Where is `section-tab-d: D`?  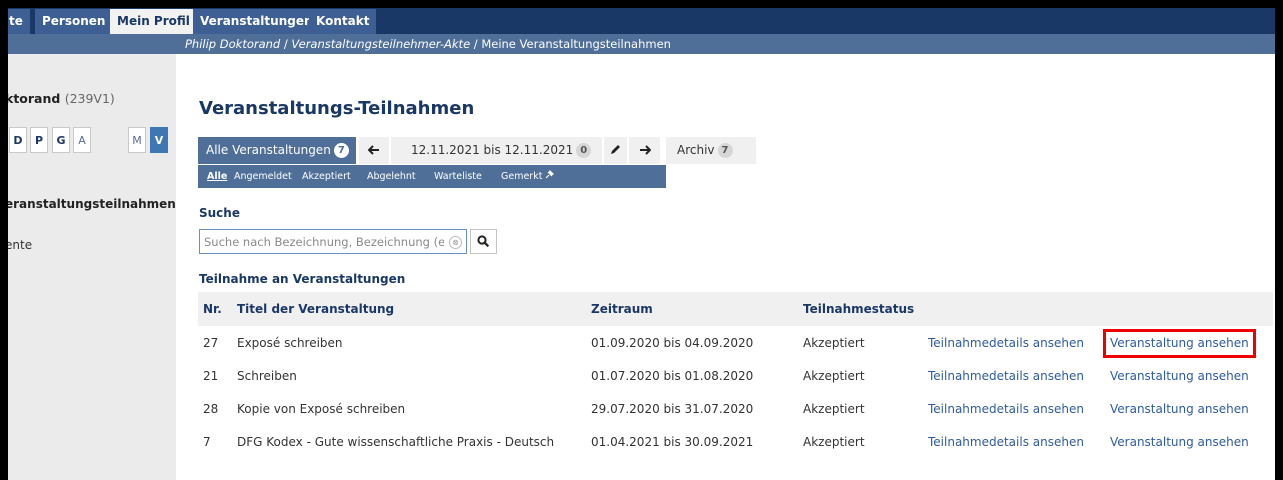
section-tab-d: D is located at coordinates (18, 140).